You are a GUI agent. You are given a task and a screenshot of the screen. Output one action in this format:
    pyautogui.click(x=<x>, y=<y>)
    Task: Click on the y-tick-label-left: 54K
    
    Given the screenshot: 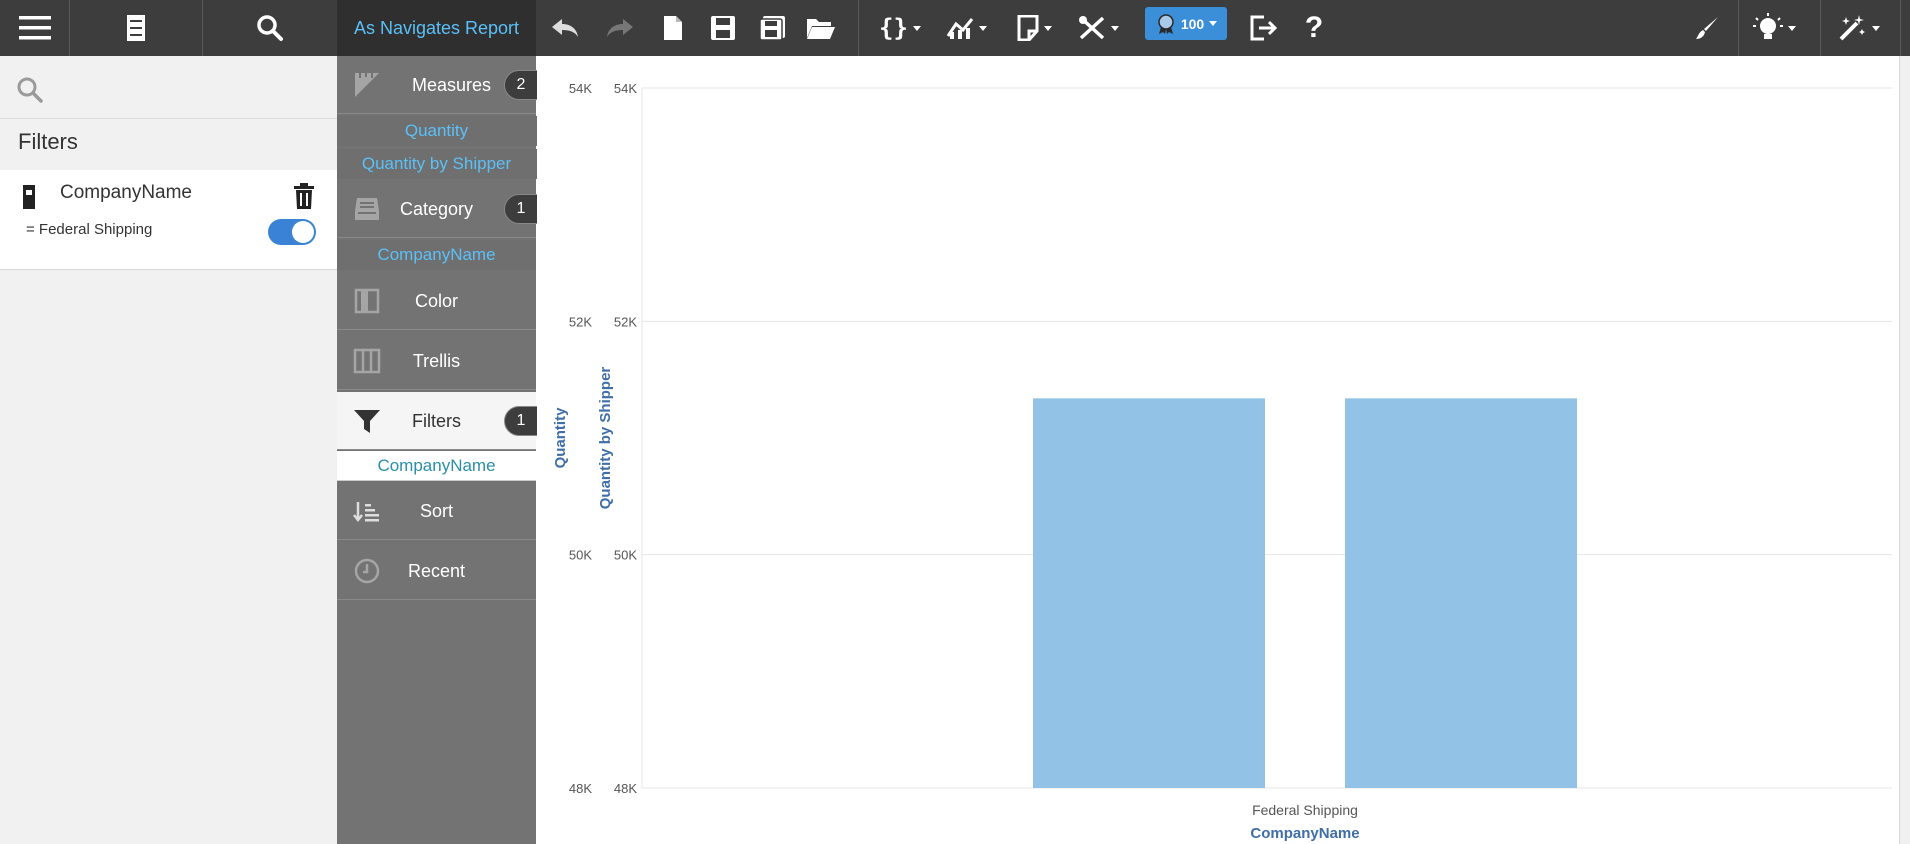 What is the action you would take?
    pyautogui.click(x=580, y=88)
    